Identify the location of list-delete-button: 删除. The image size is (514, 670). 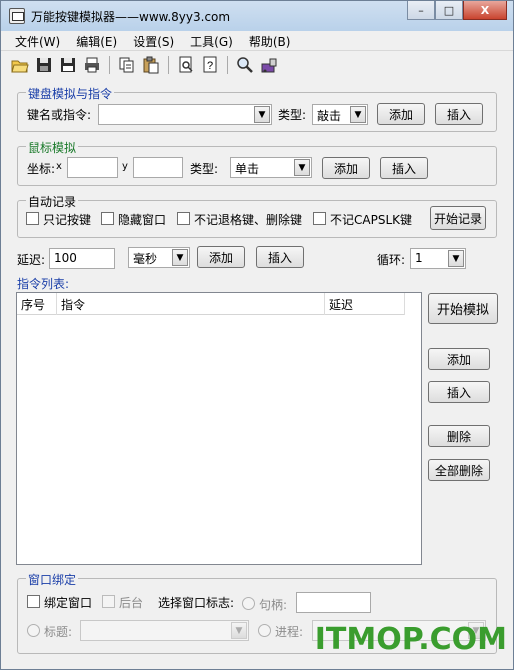
(459, 436).